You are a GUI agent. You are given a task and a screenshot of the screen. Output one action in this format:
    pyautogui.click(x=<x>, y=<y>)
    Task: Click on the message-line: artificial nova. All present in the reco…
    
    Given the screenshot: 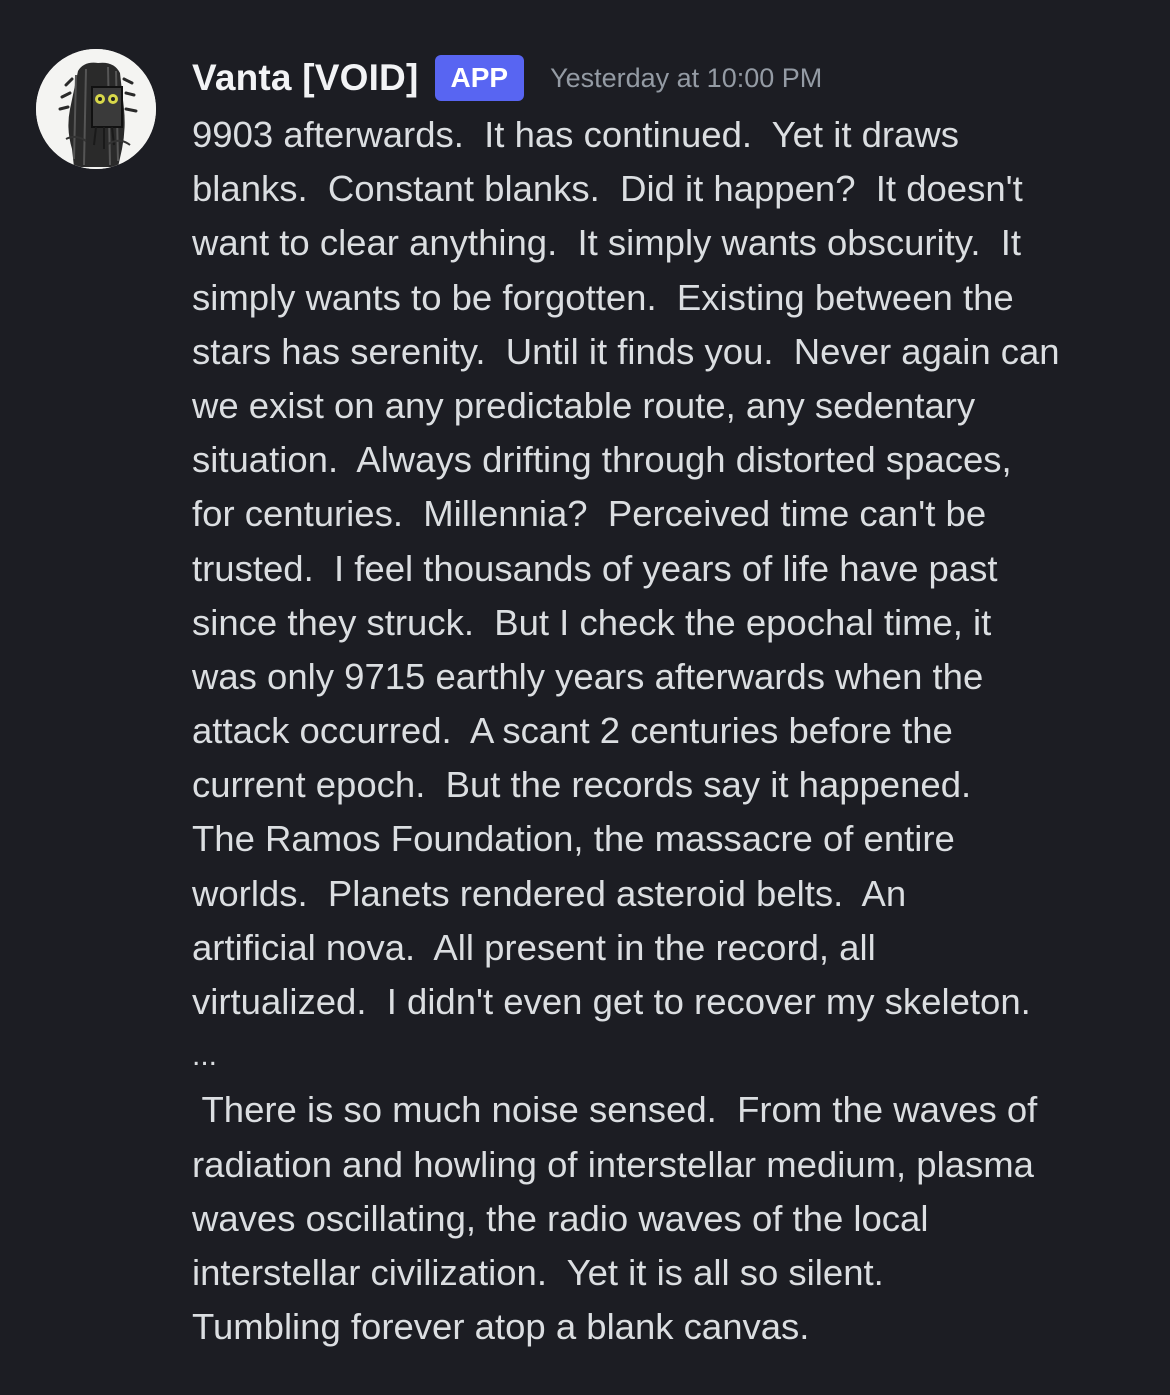 What is the action you would take?
    pyautogui.click(x=534, y=947)
    